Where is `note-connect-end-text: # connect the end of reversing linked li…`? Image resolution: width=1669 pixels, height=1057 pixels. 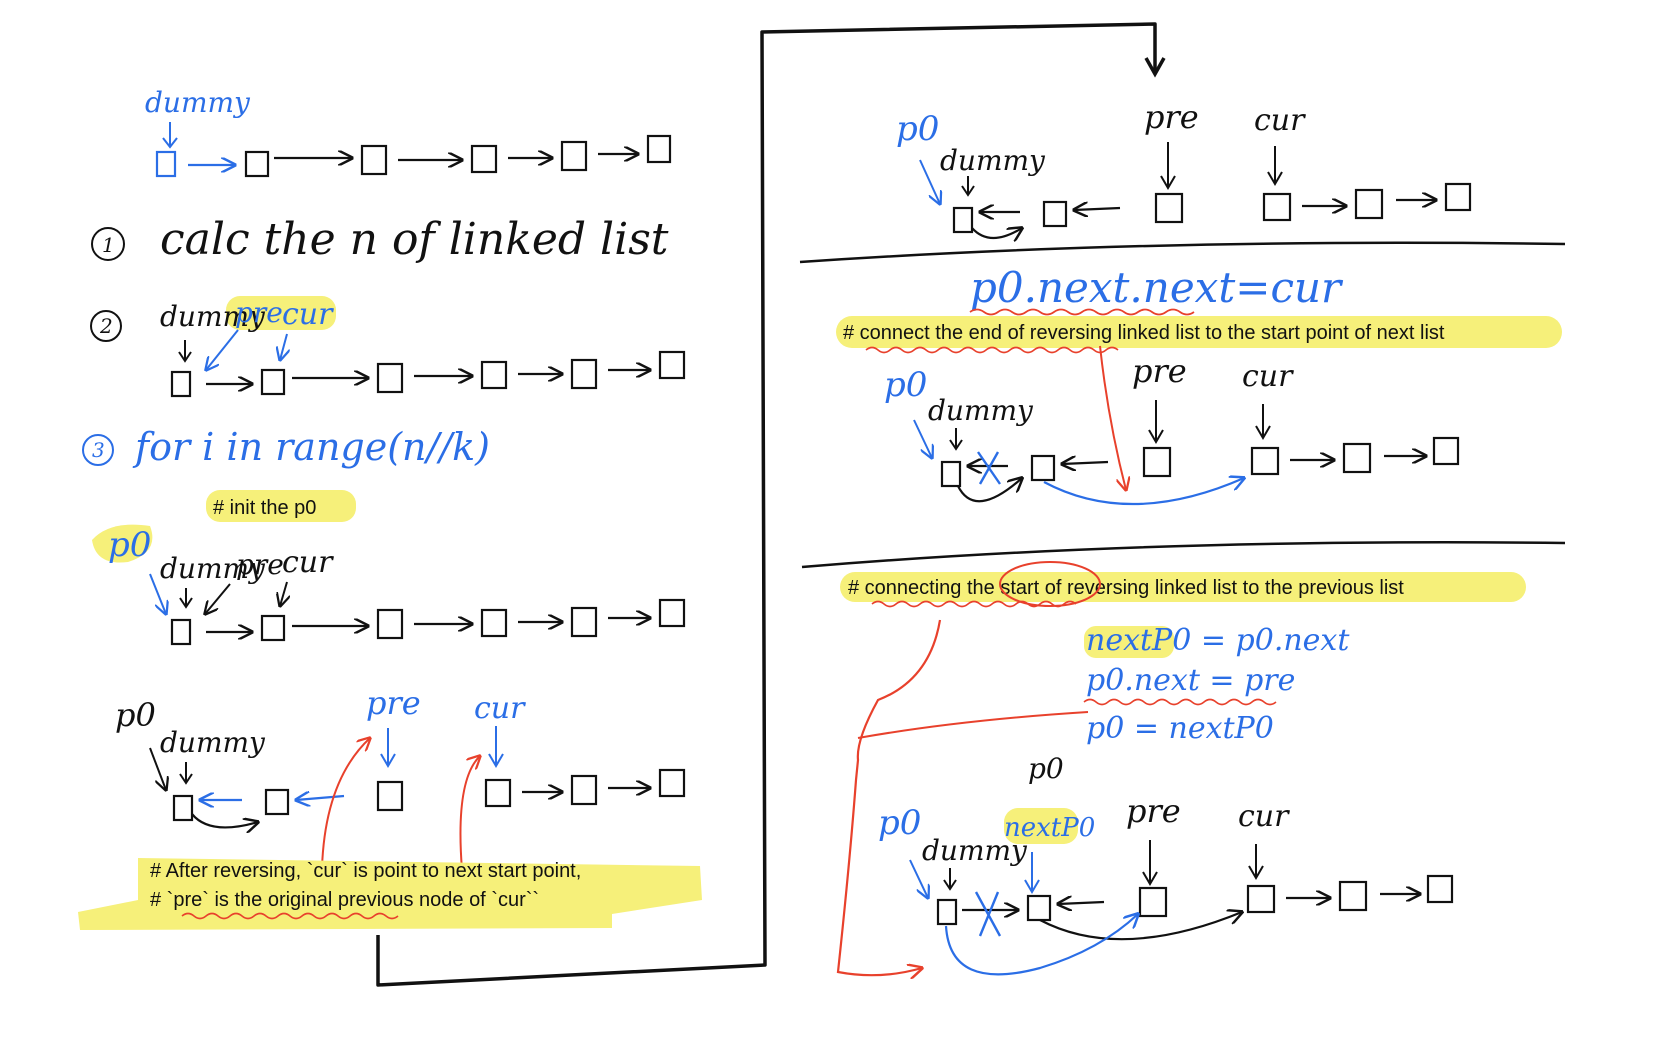 note-connect-end-text: # connect the end of reversing linked li… is located at coordinates (1144, 333).